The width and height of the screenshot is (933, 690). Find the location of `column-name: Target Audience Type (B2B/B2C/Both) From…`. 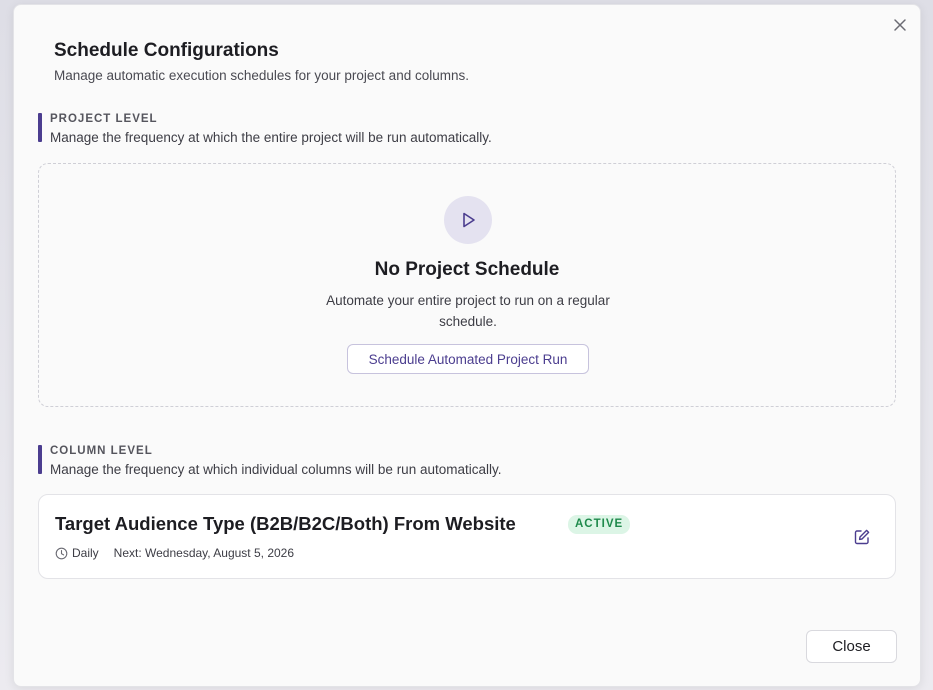

column-name: Target Audience Type (B2B/B2C/Both) From… is located at coordinates (285, 523).